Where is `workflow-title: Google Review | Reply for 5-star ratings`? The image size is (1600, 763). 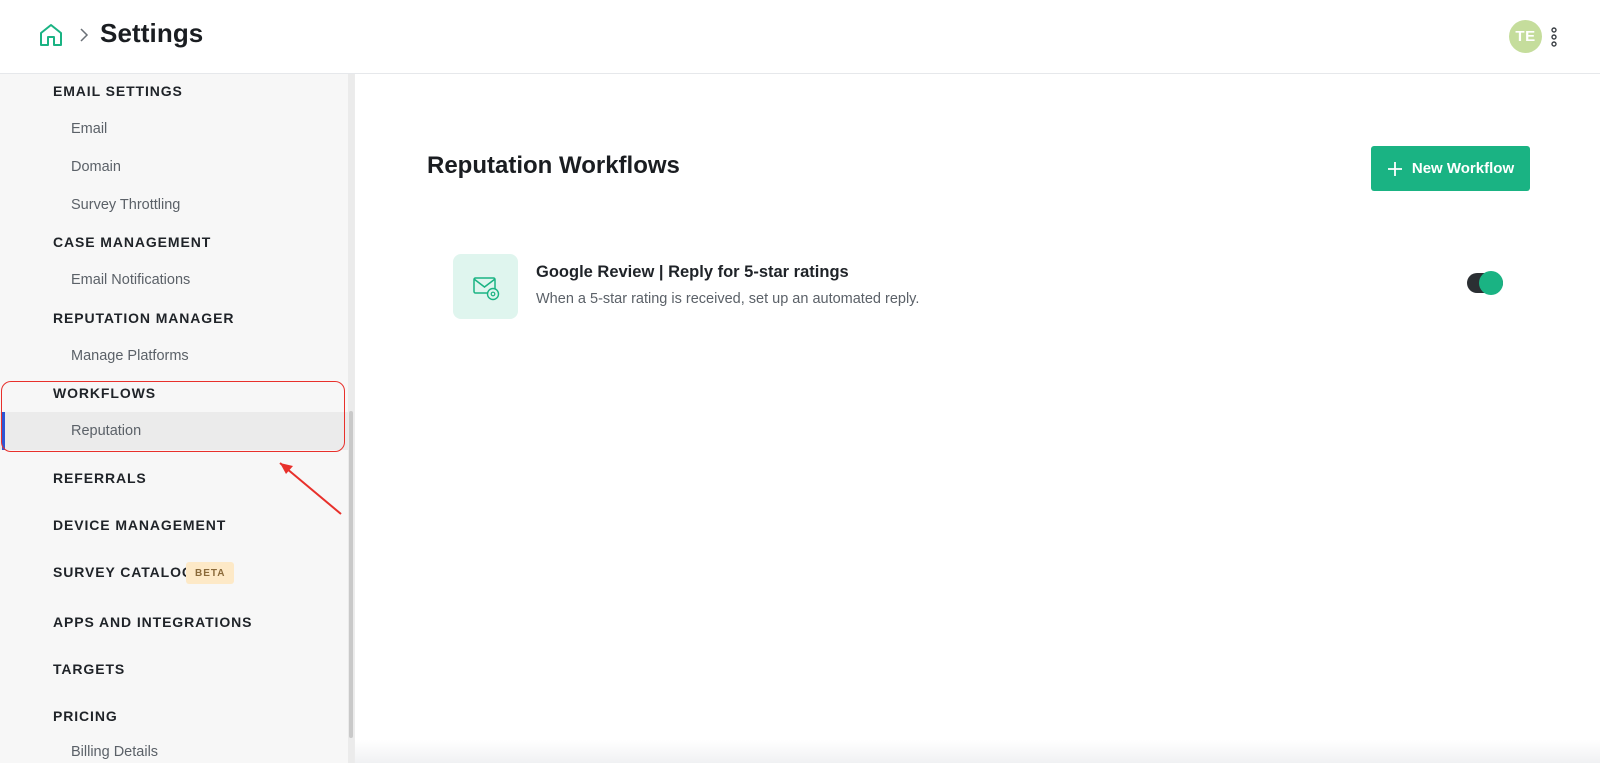
workflow-title: Google Review | Reply for 5-star ratings is located at coordinates (692, 272).